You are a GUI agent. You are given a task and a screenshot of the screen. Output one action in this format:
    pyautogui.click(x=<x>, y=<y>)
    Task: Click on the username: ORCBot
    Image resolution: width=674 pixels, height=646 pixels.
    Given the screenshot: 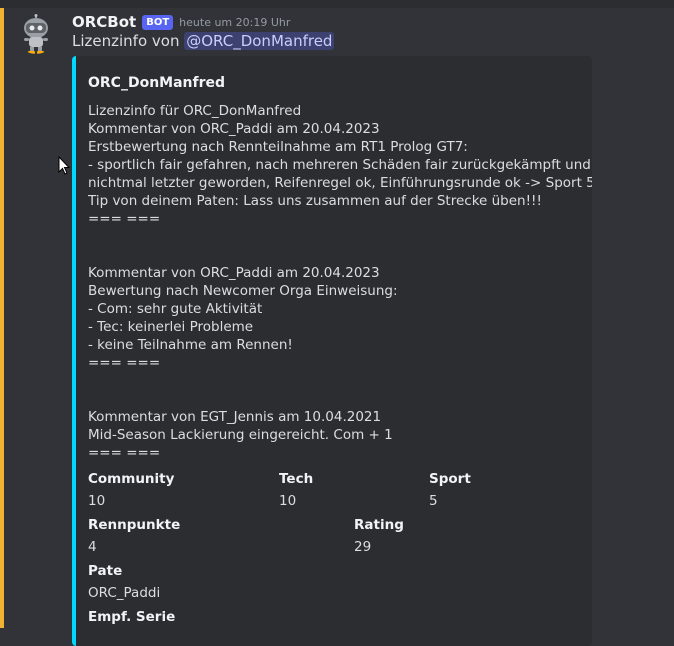 What is the action you would take?
    pyautogui.click(x=104, y=22)
    